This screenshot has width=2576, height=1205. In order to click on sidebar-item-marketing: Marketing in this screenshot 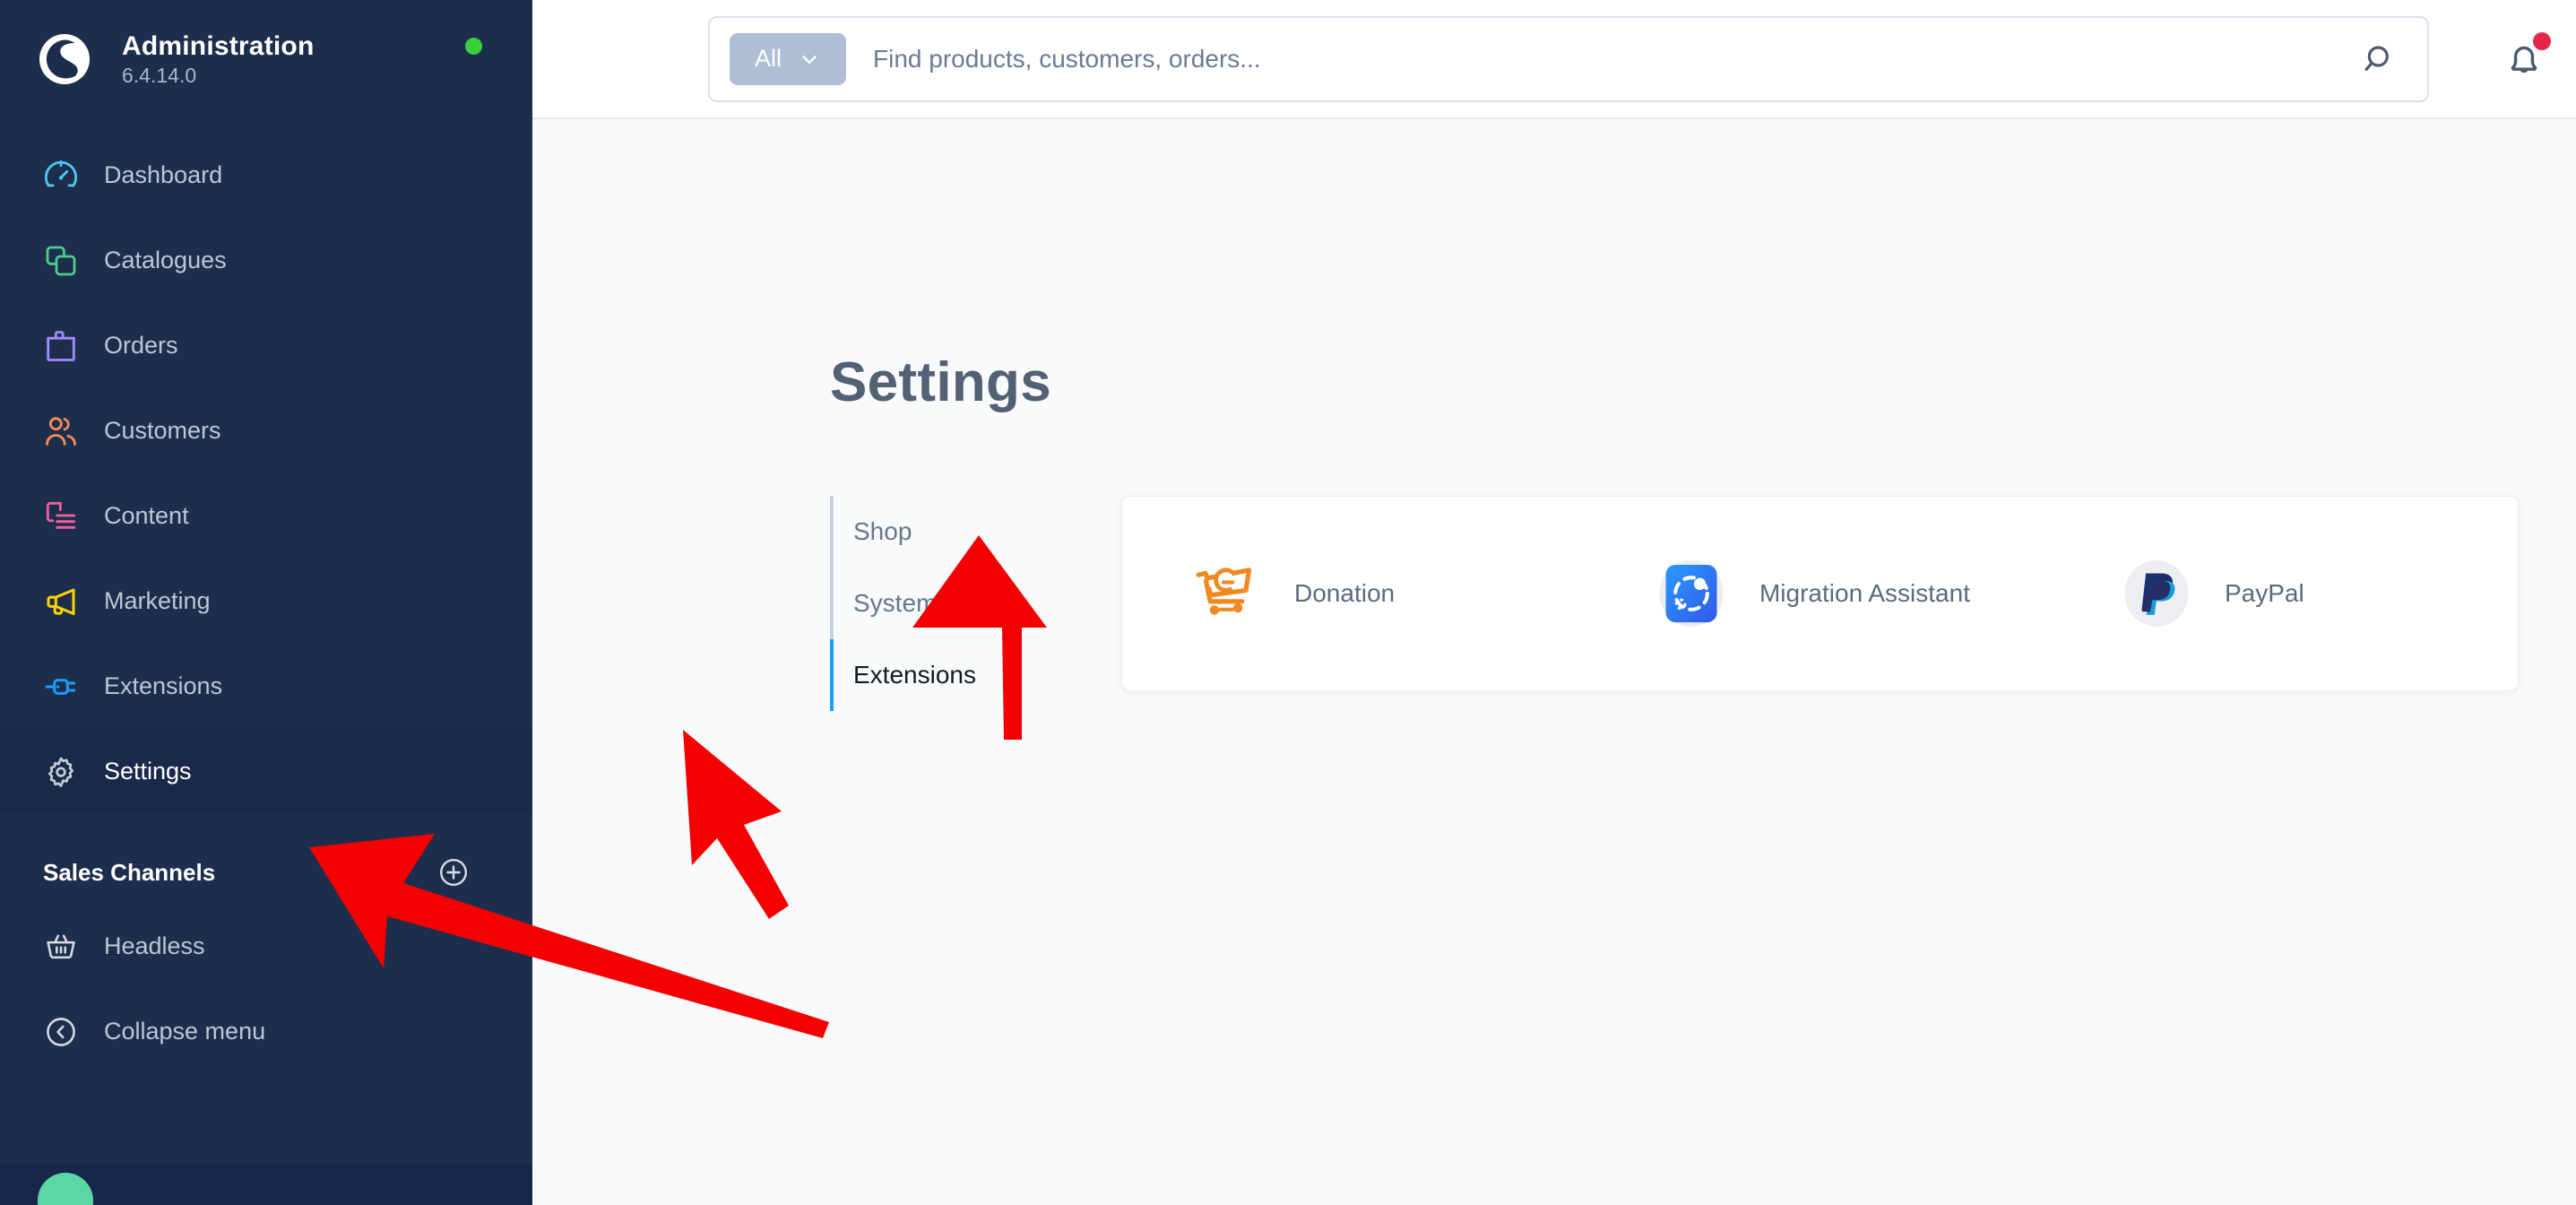, I will do `click(266, 601)`.